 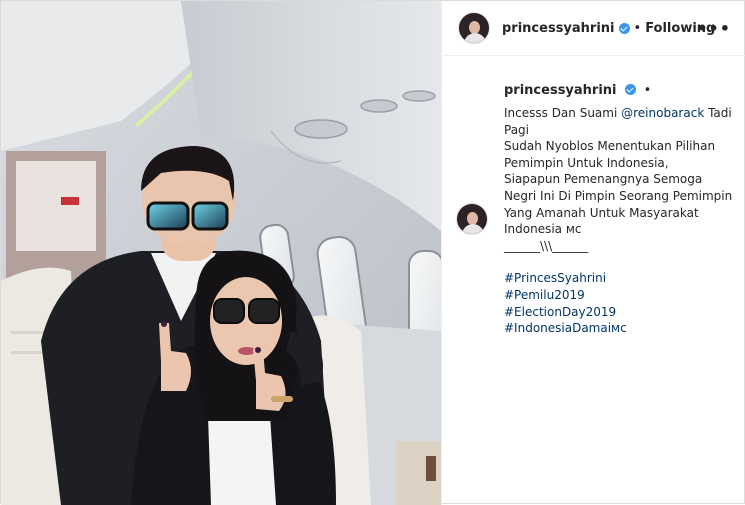 What do you see at coordinates (619, 295) in the screenshot?
I see `hashtag-link: #Pemilu2019` at bounding box center [619, 295].